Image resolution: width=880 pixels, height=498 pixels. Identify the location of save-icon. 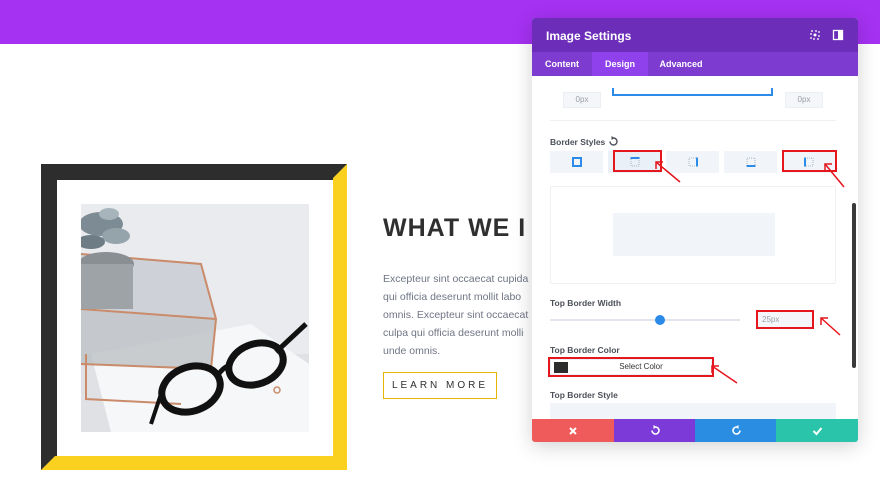
(817, 430).